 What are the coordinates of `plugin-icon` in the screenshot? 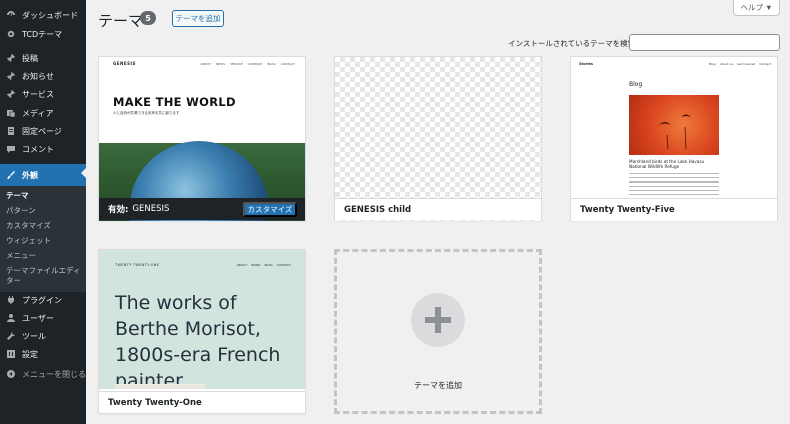 It's located at (11, 300).